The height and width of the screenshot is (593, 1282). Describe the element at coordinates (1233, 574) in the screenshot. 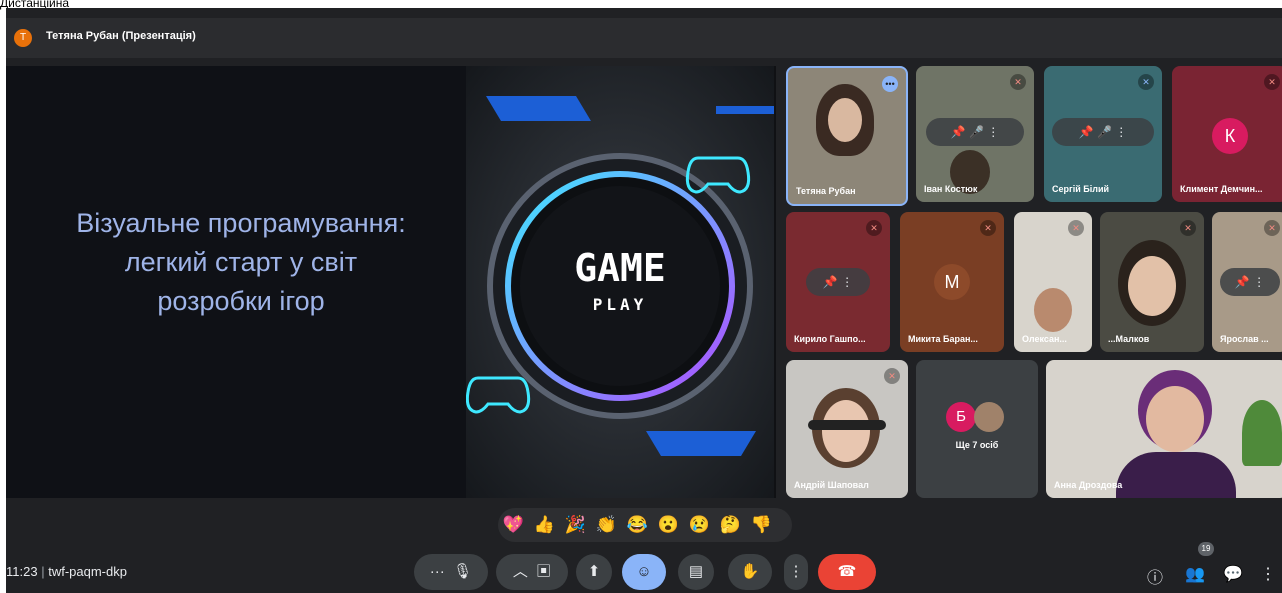

I see `chat-icon: 💬` at that location.